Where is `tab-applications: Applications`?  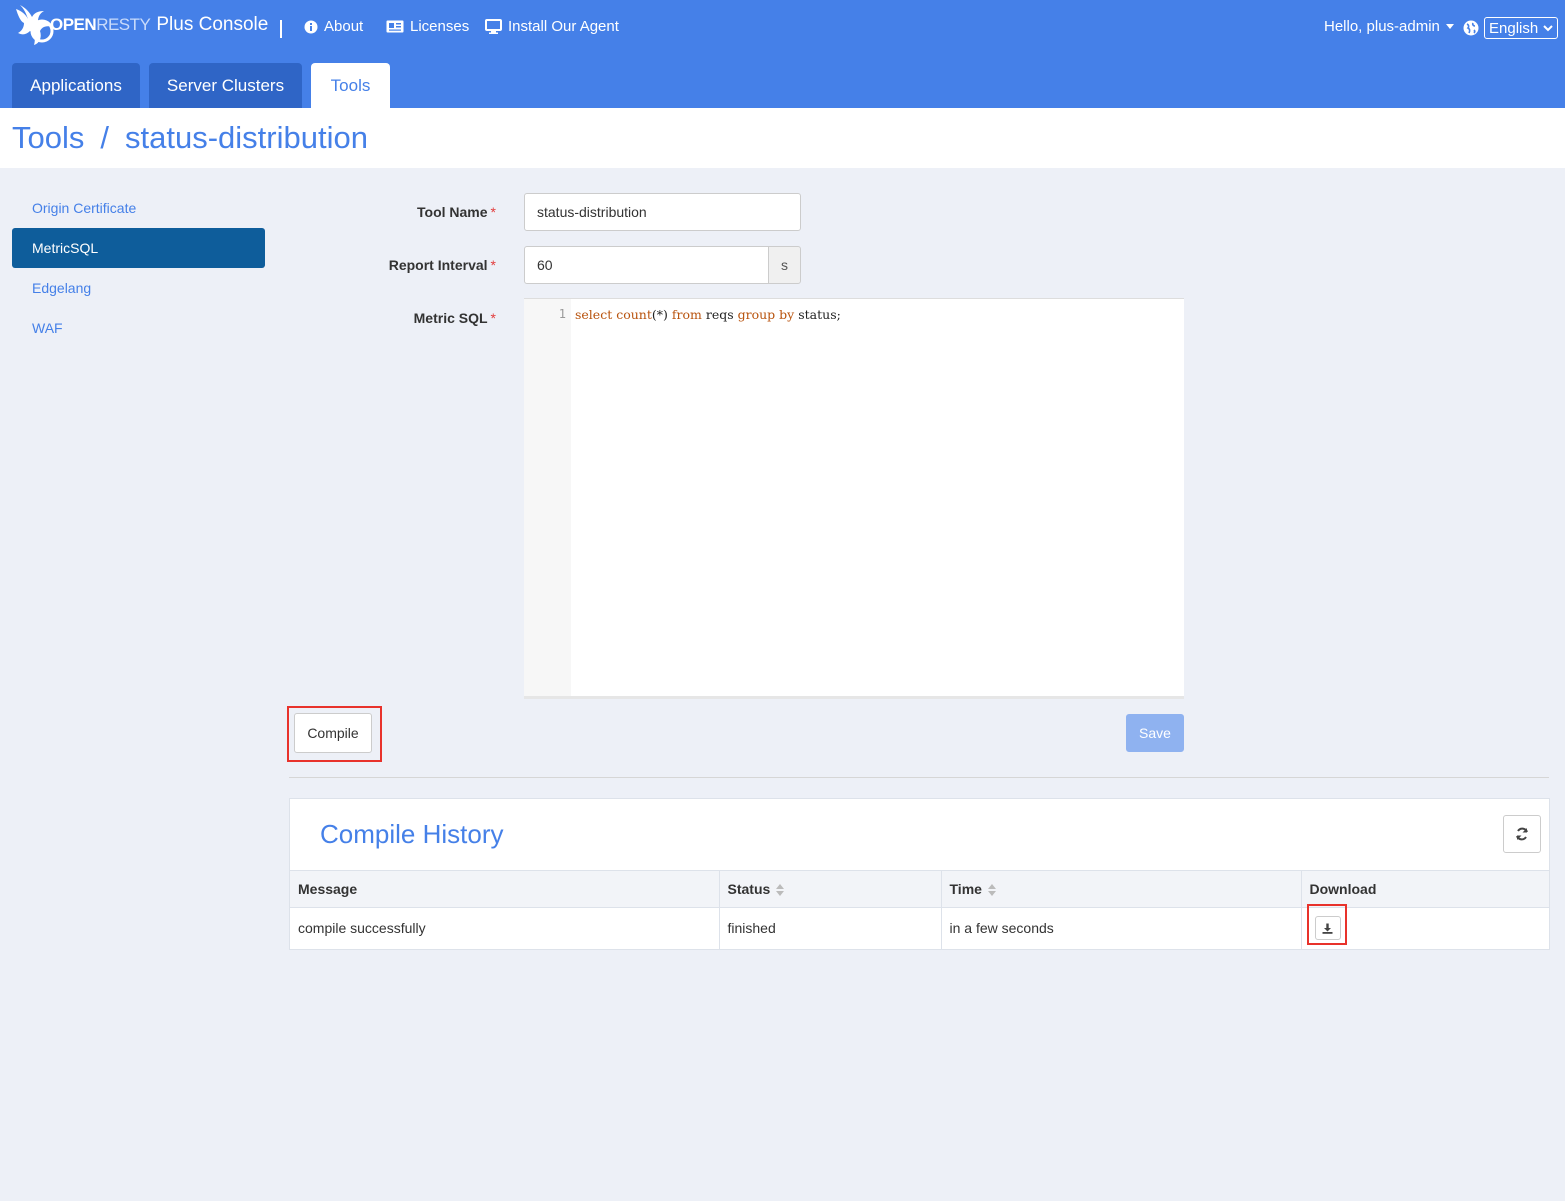 tab-applications: Applications is located at coordinates (76, 85).